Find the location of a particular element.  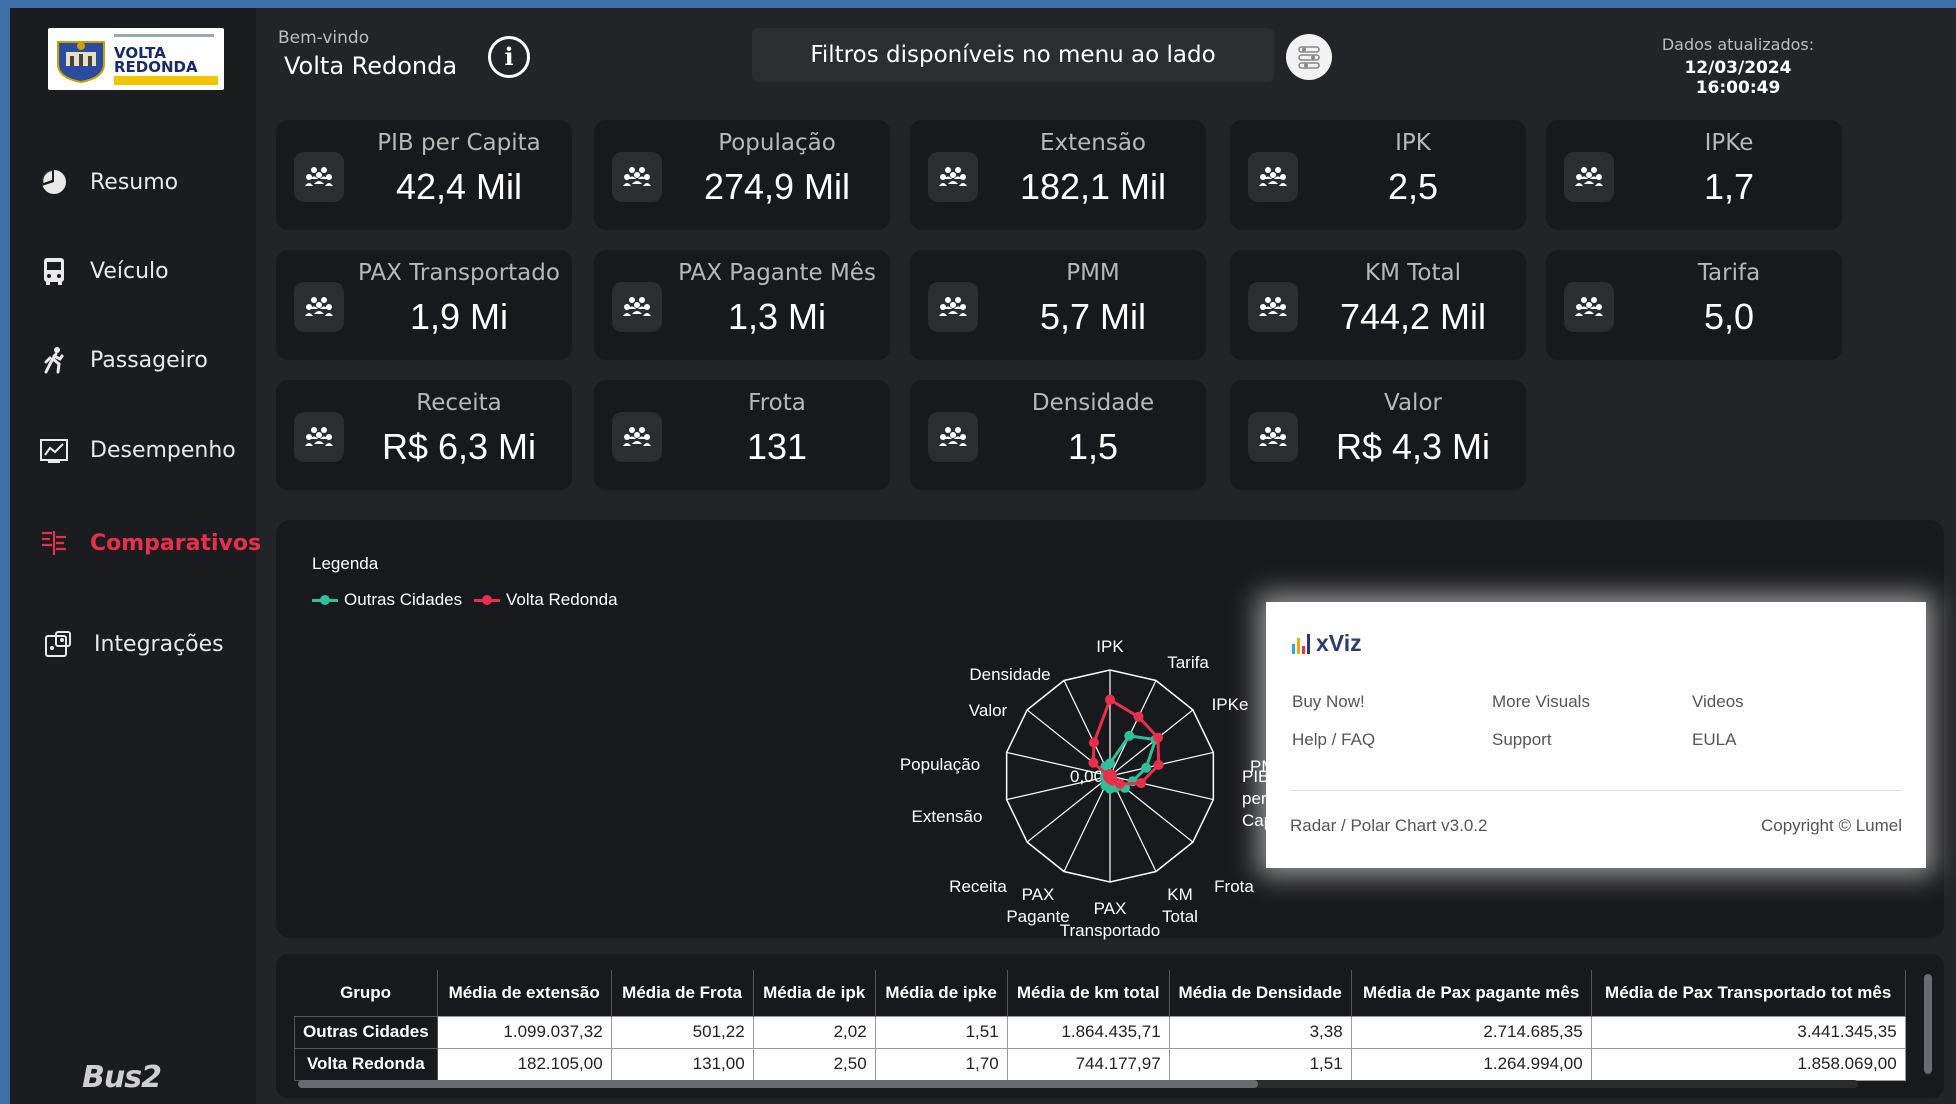

table-header-cell: Média de Densidade is located at coordinates (1260, 993).